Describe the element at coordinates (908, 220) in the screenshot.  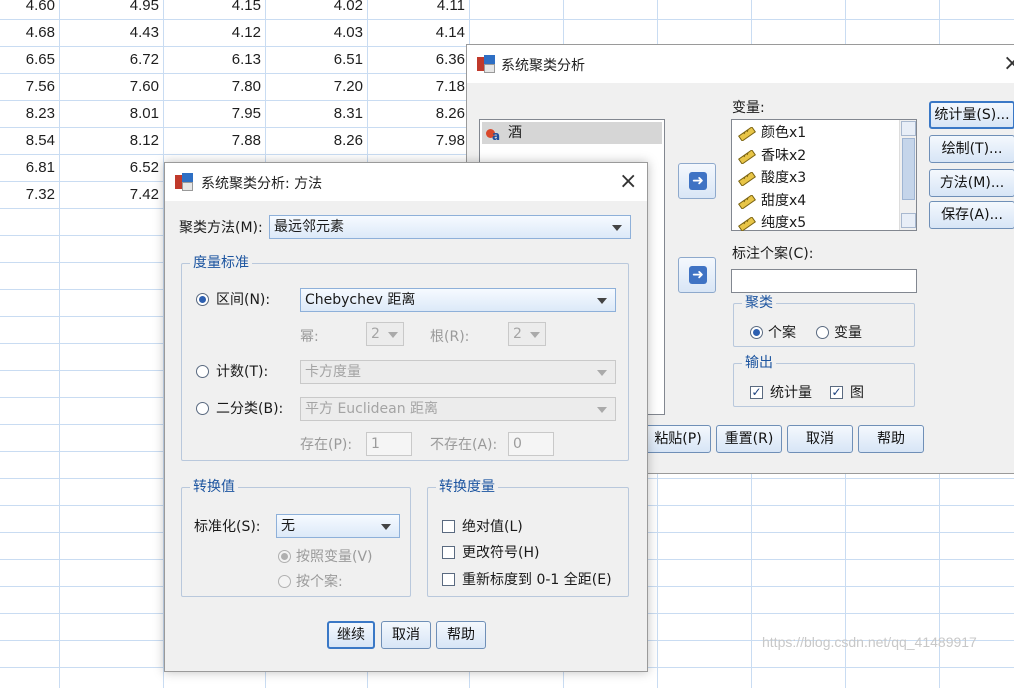
I see `scroll-down-icon` at that location.